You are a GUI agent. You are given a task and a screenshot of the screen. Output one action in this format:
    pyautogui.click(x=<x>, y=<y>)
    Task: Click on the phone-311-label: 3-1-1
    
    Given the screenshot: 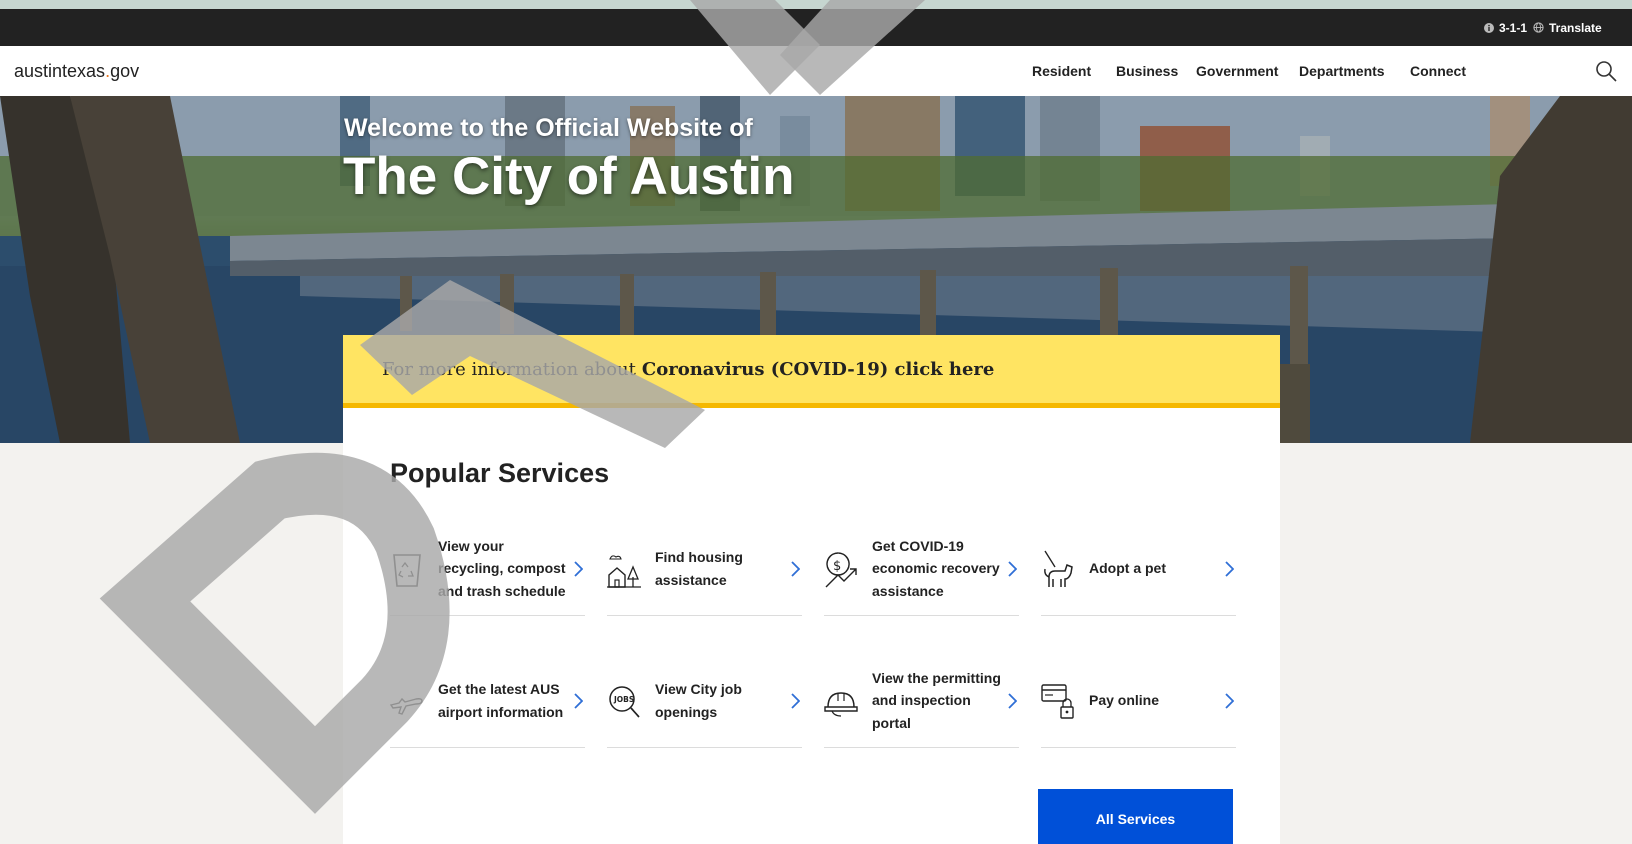 What is the action you would take?
    pyautogui.click(x=1513, y=27)
    